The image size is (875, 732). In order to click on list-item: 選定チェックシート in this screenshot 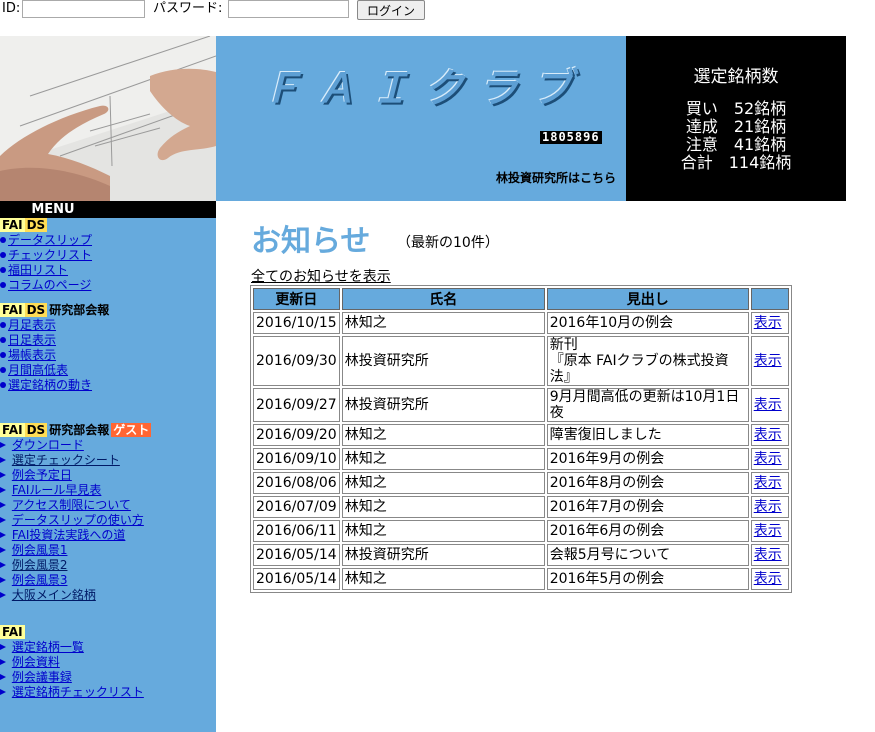, I will do `click(108, 460)`.